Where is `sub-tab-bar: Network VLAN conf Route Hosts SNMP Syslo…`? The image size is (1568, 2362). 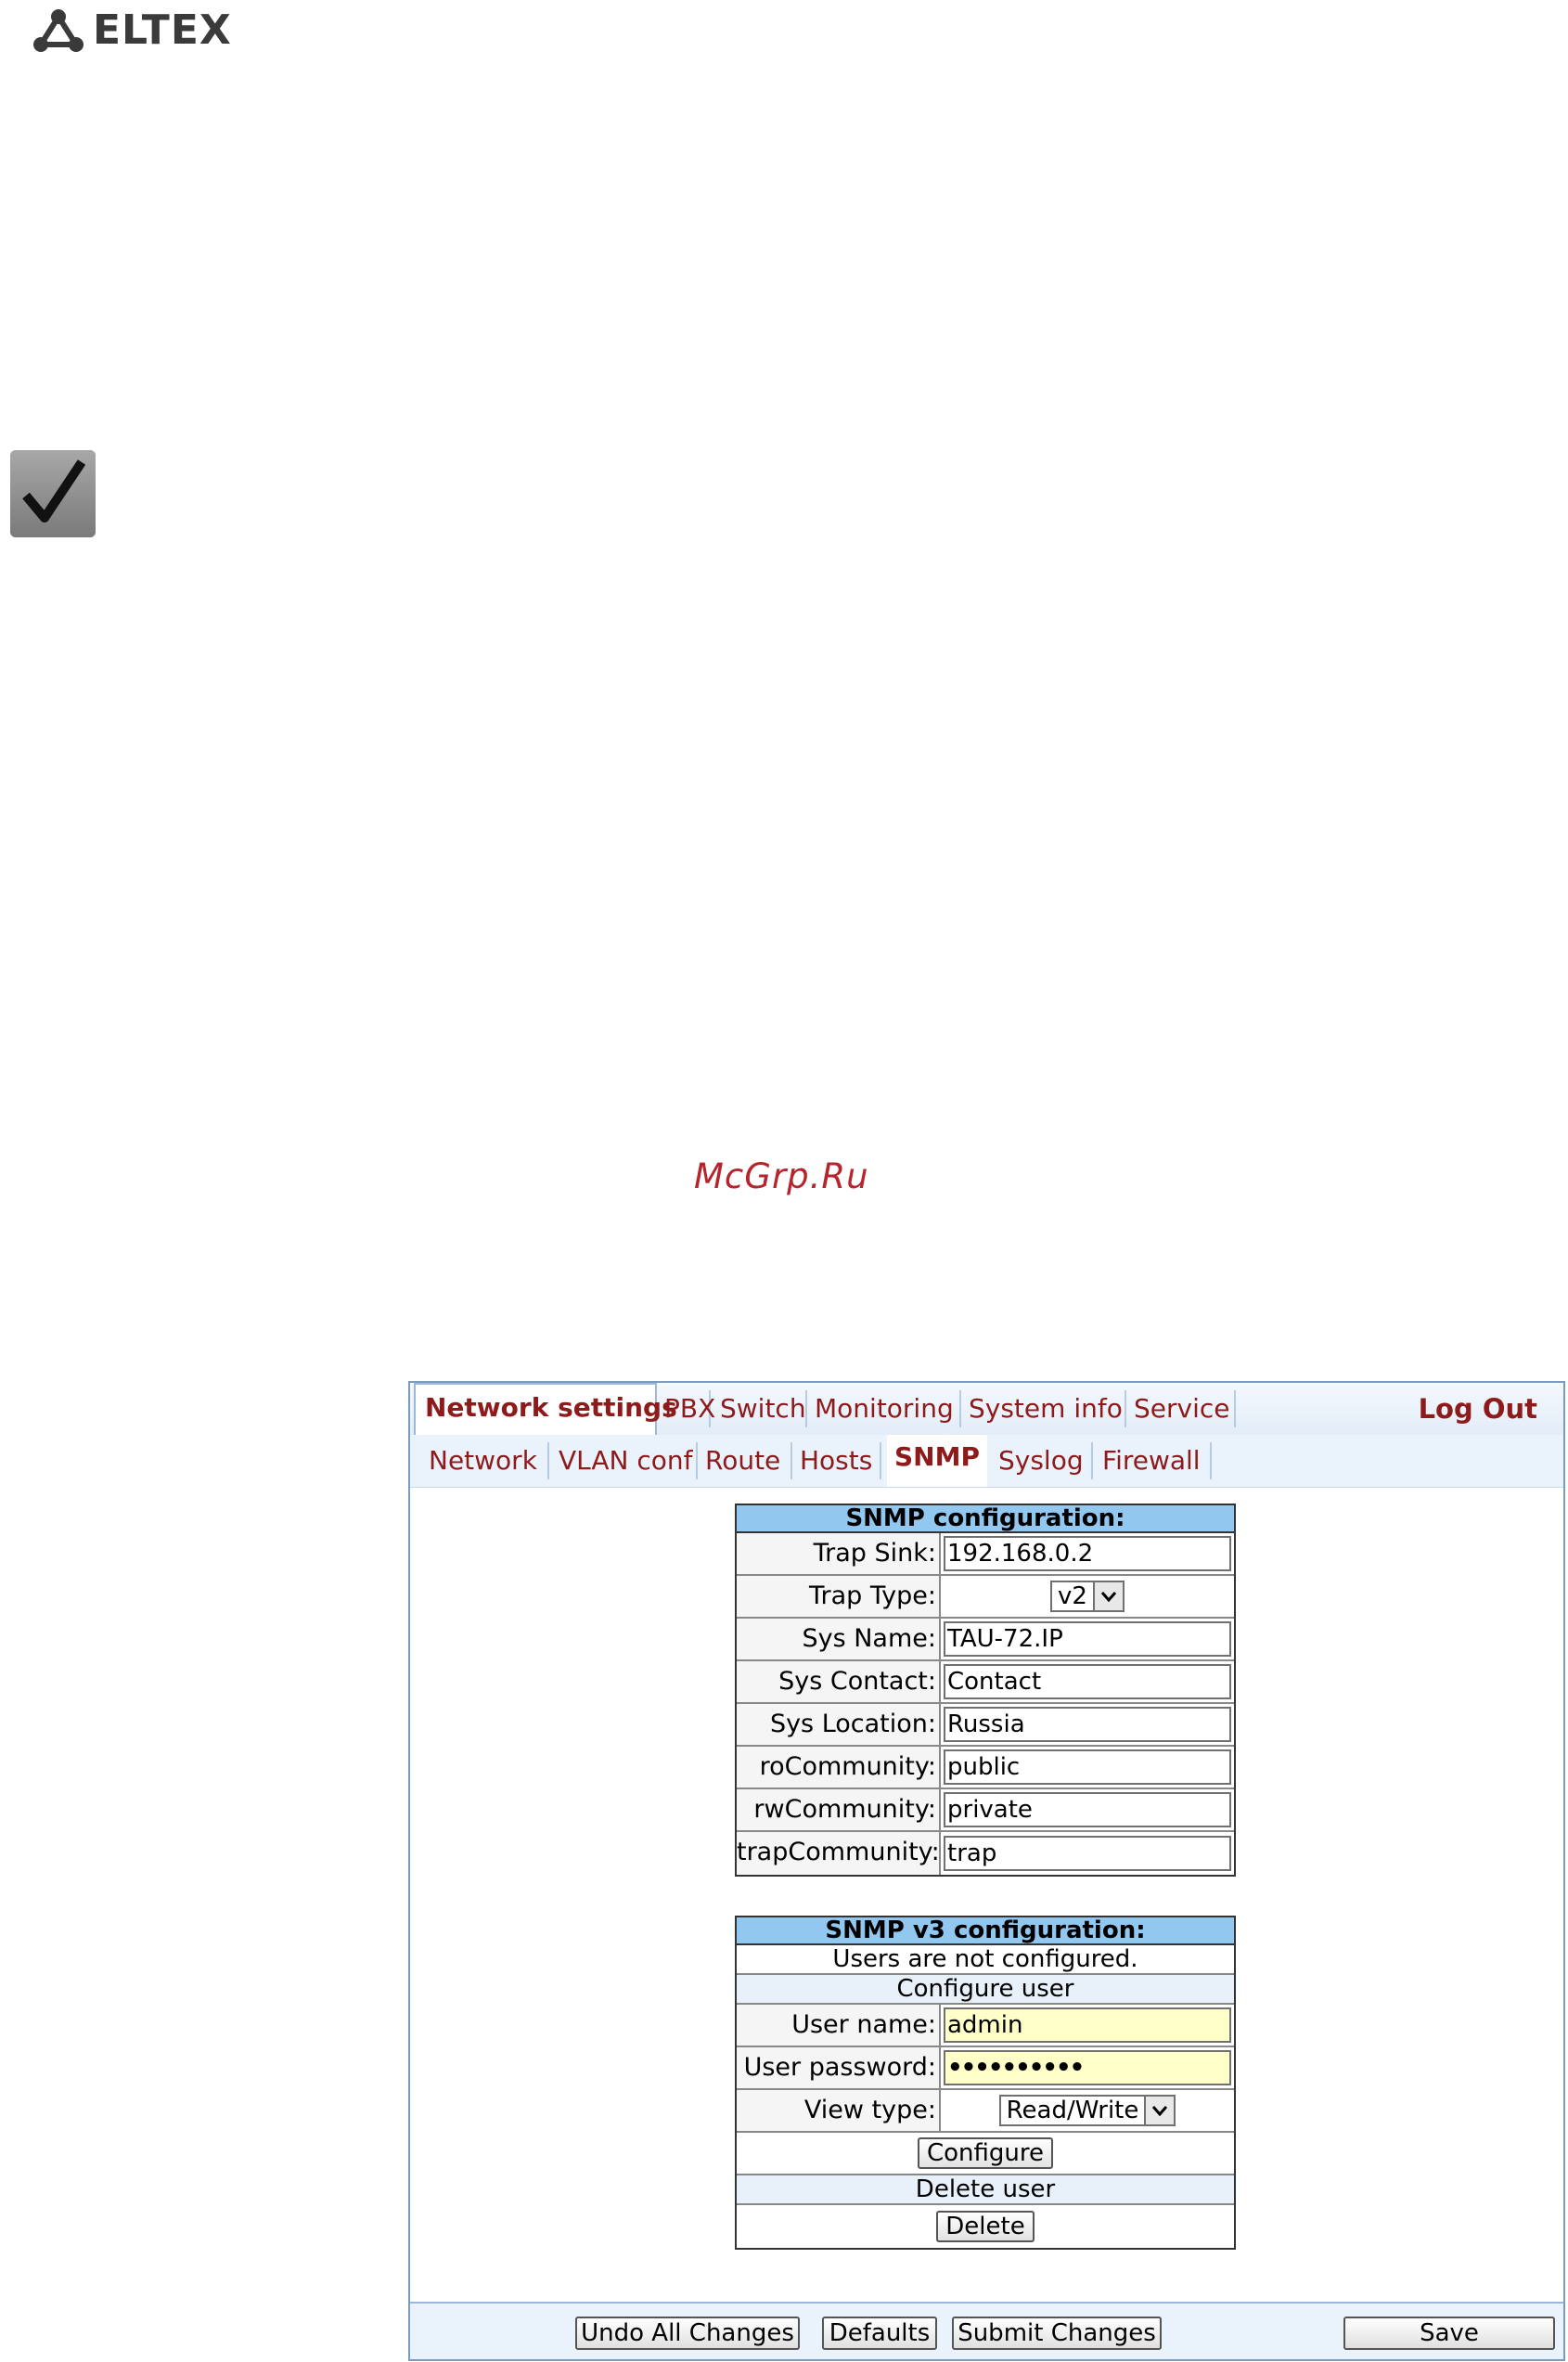 sub-tab-bar: Network VLAN conf Route Hosts SNMP Syslo… is located at coordinates (987, 1461).